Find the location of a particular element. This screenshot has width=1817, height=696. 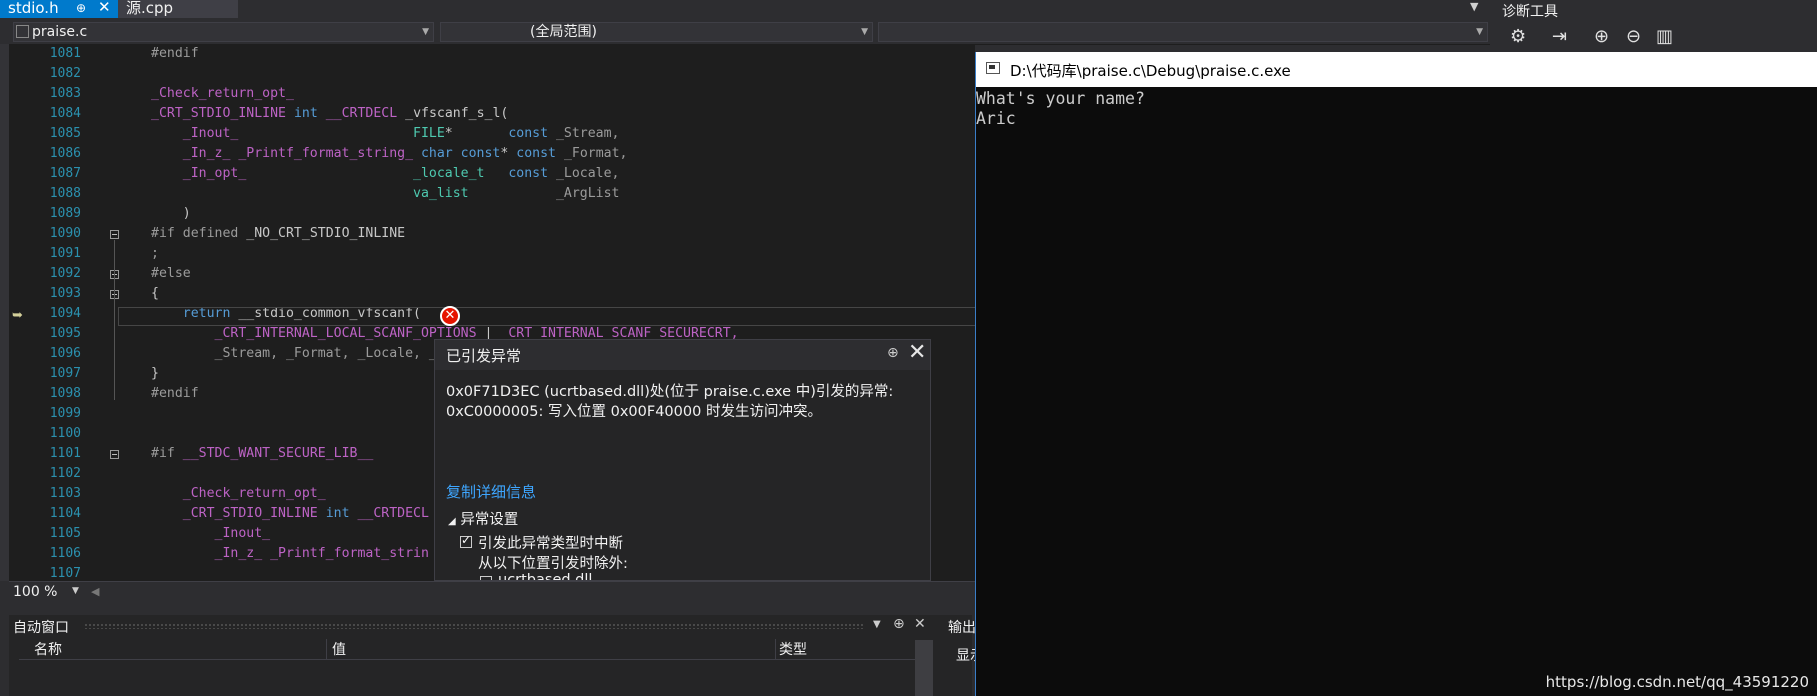

console-titlebar: D:\代码库\praise.c\Debug\praise.c.exe is located at coordinates (1396, 69).